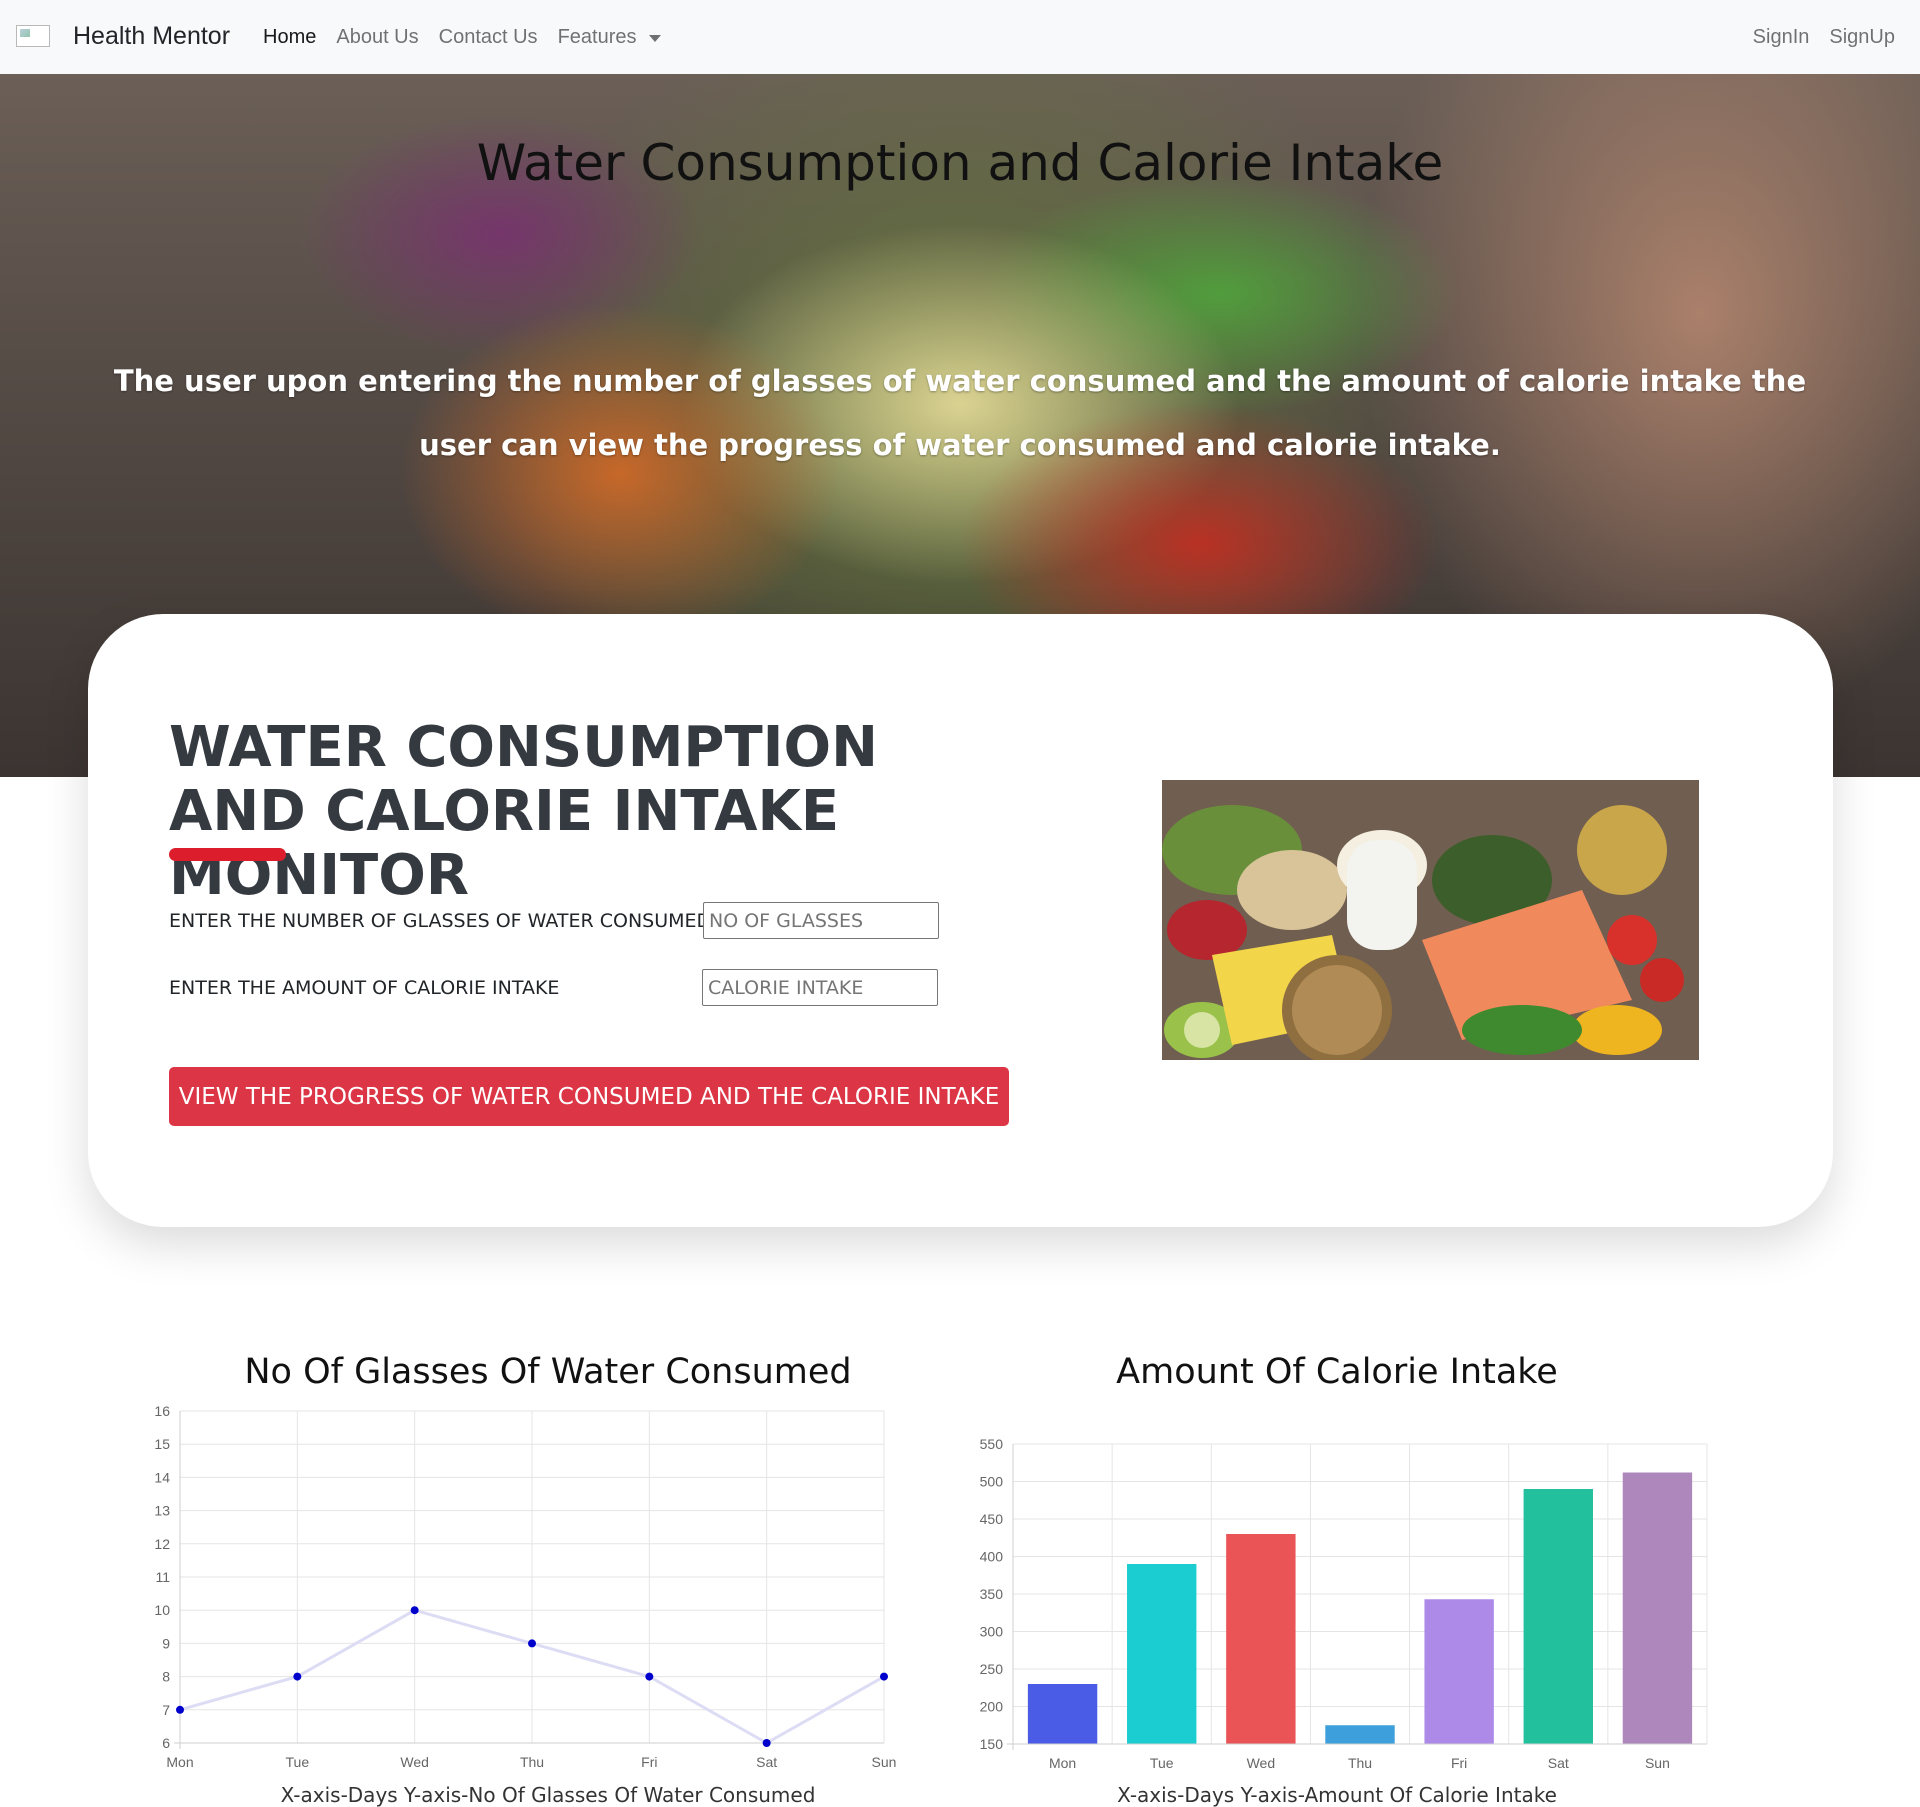 The image size is (1920, 1807). I want to click on nav-home: Home, so click(289, 37).